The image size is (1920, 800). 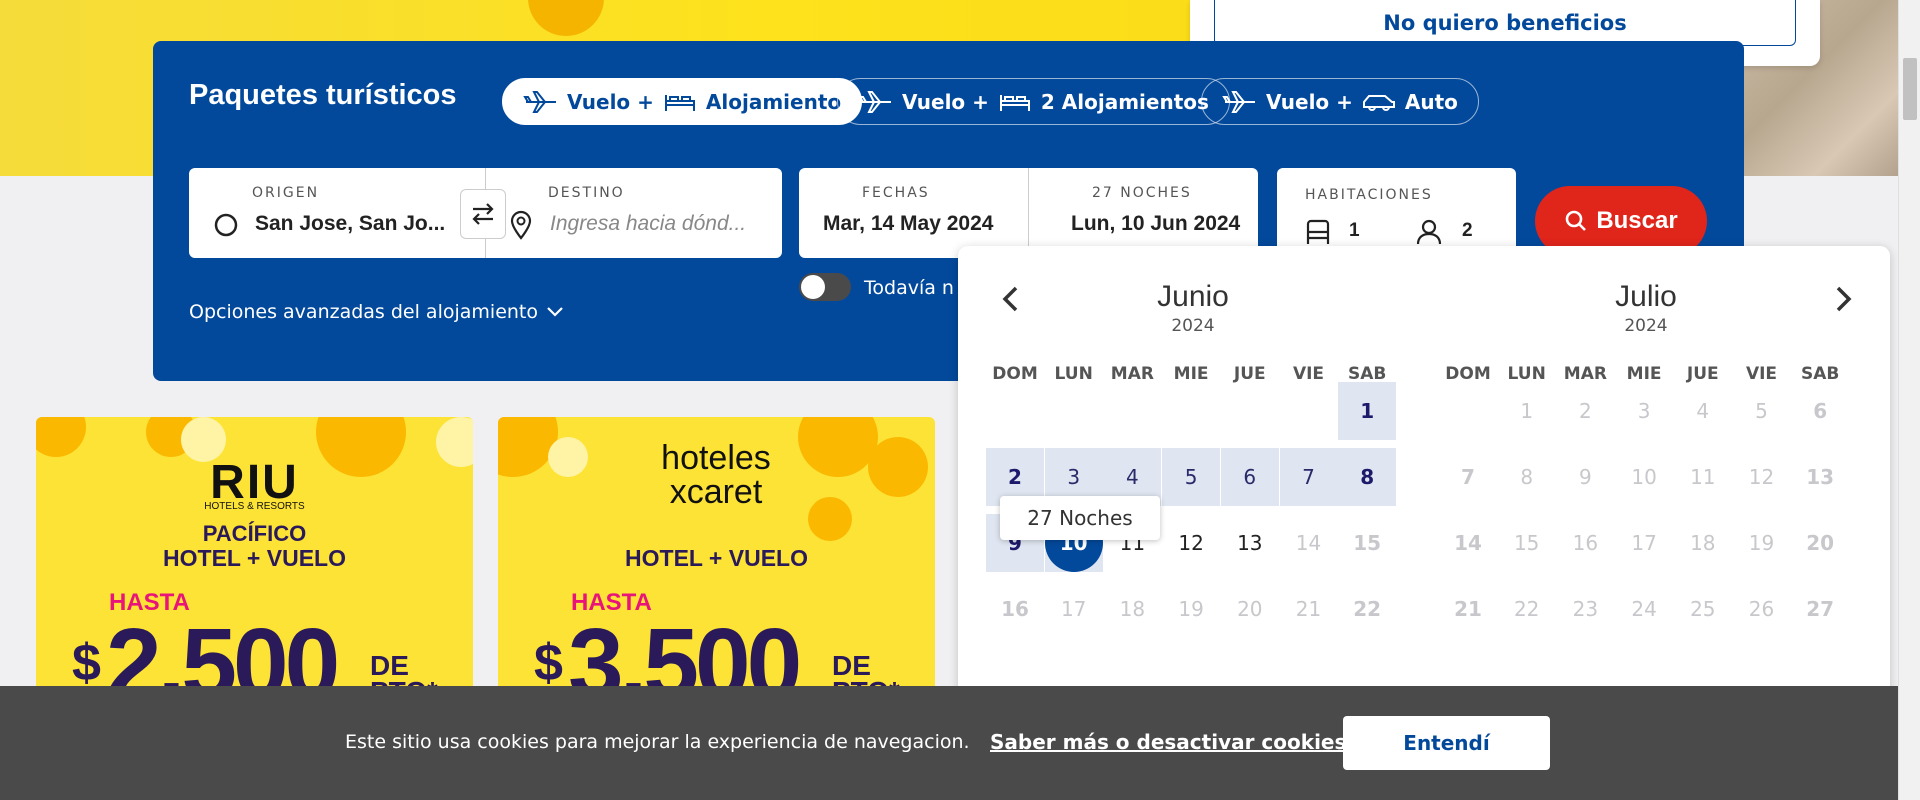 What do you see at coordinates (1703, 609) in the screenshot?
I see `calendar-day: 25` at bounding box center [1703, 609].